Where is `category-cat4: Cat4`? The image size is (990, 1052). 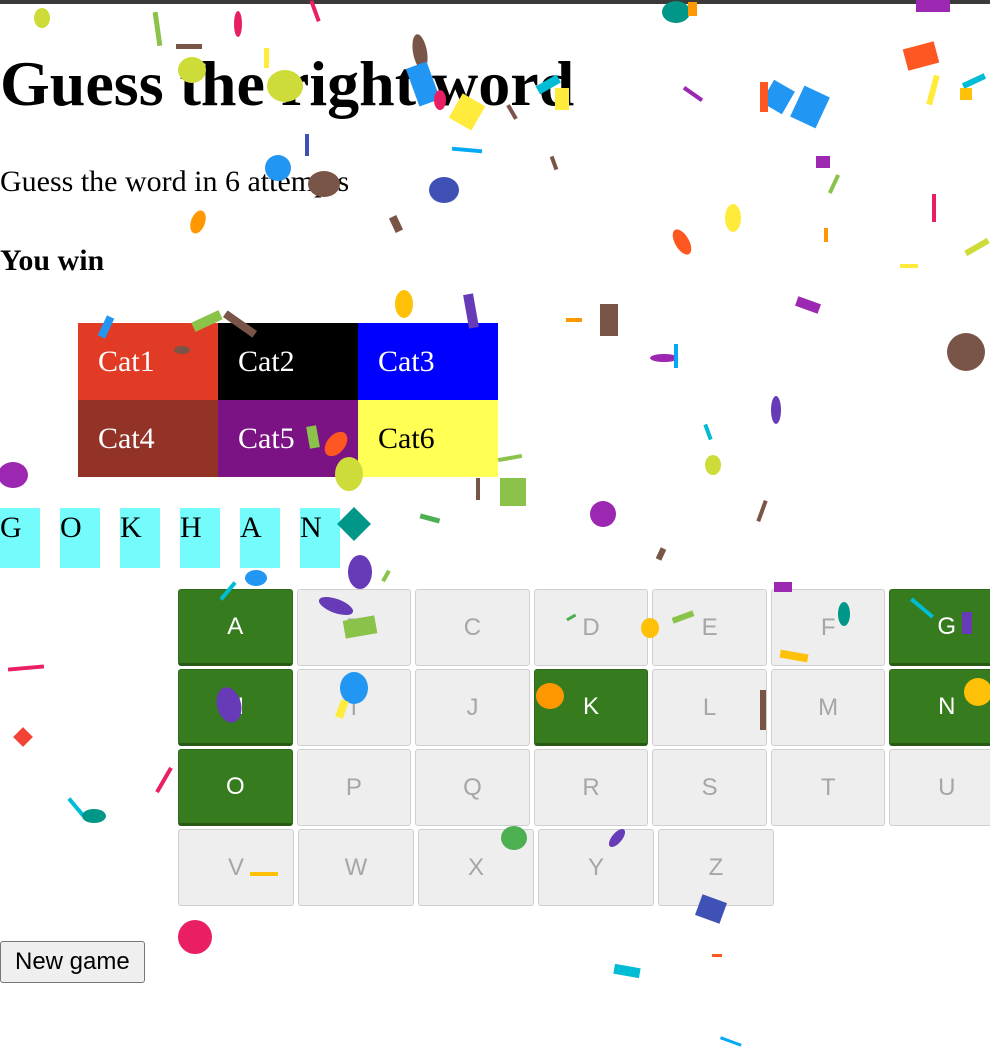
category-cat4: Cat4 is located at coordinates (148, 438).